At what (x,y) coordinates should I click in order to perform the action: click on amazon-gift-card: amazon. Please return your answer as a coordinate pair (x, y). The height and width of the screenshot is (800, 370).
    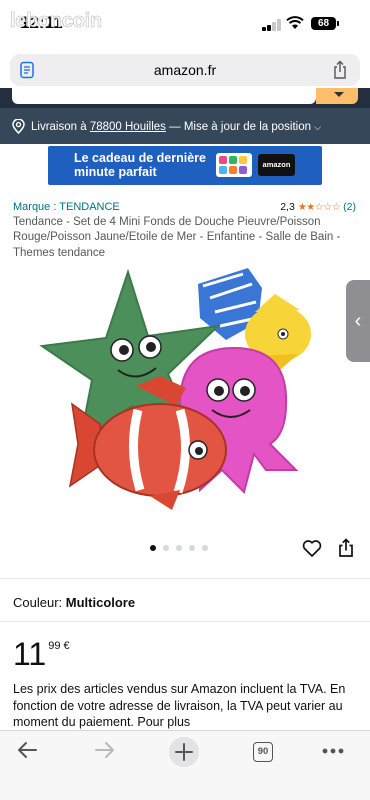
    Looking at the image, I should click on (276, 165).